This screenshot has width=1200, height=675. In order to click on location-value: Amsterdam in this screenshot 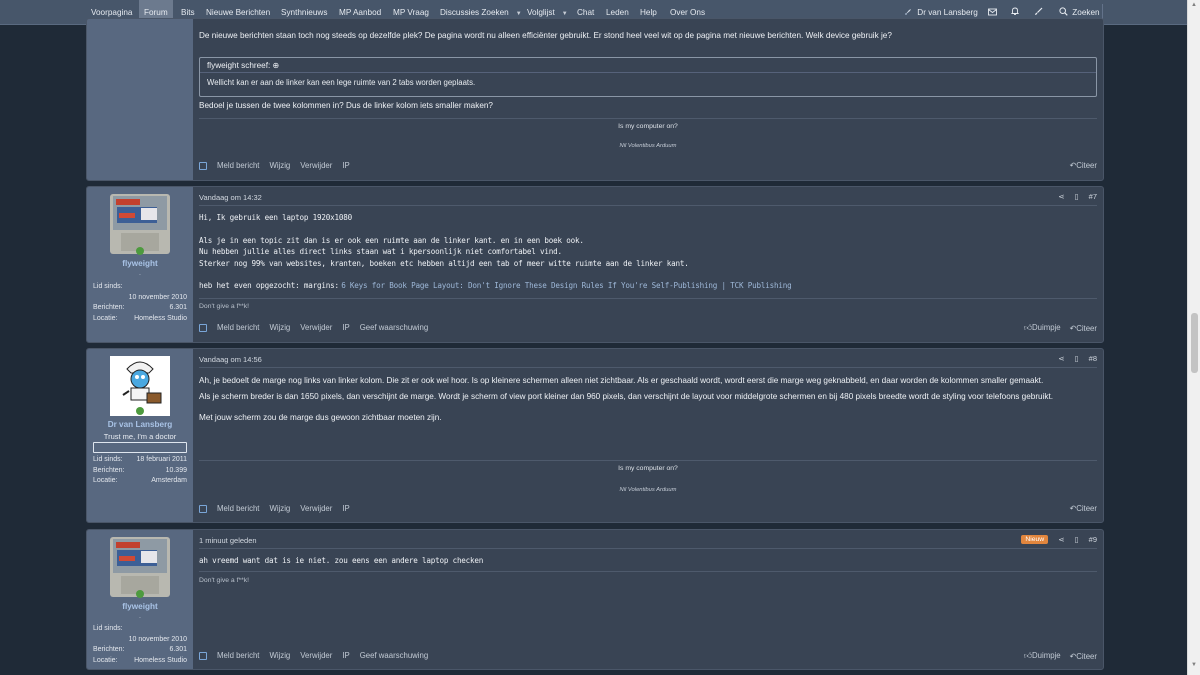, I will do `click(169, 480)`.